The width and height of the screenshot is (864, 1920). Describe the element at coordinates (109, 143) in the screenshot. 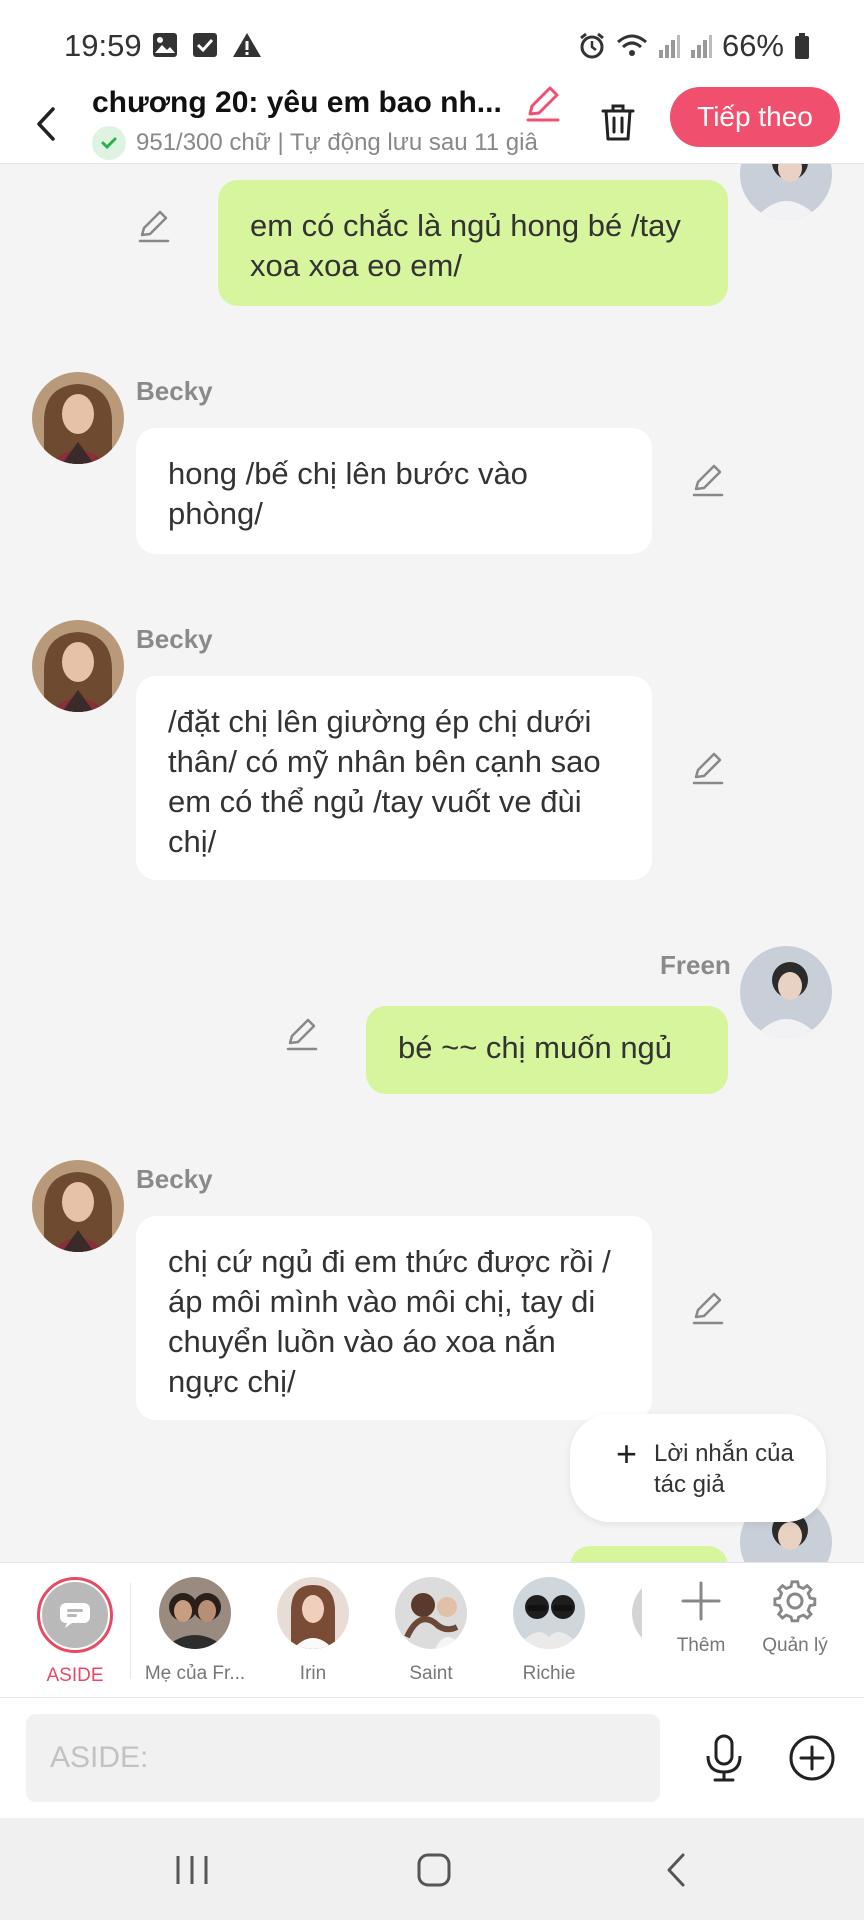

I see `check-icon` at that location.